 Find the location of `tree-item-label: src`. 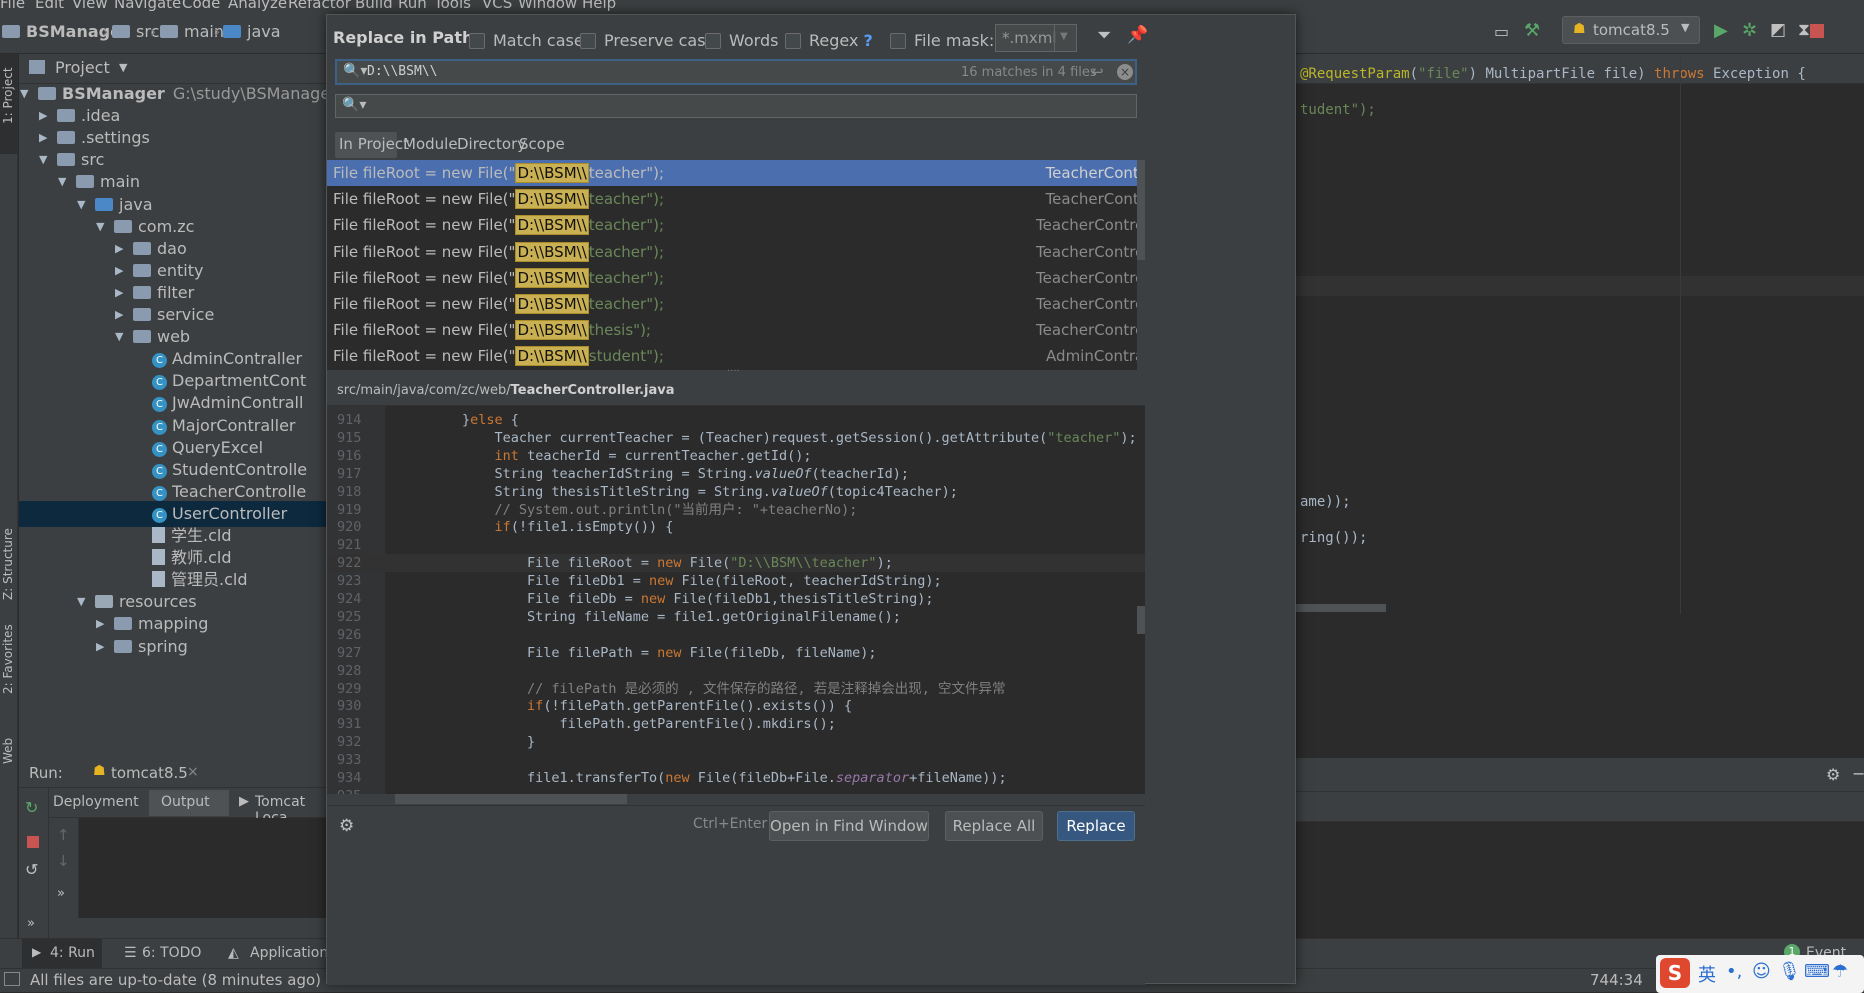

tree-item-label: src is located at coordinates (93, 160).